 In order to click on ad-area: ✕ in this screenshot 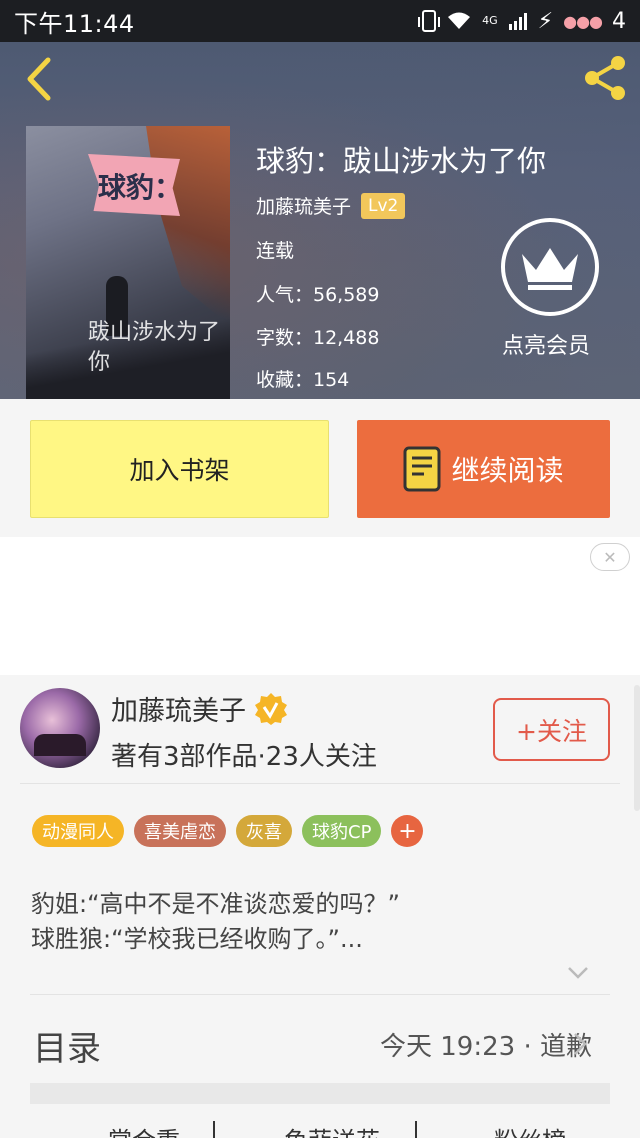, I will do `click(320, 606)`.